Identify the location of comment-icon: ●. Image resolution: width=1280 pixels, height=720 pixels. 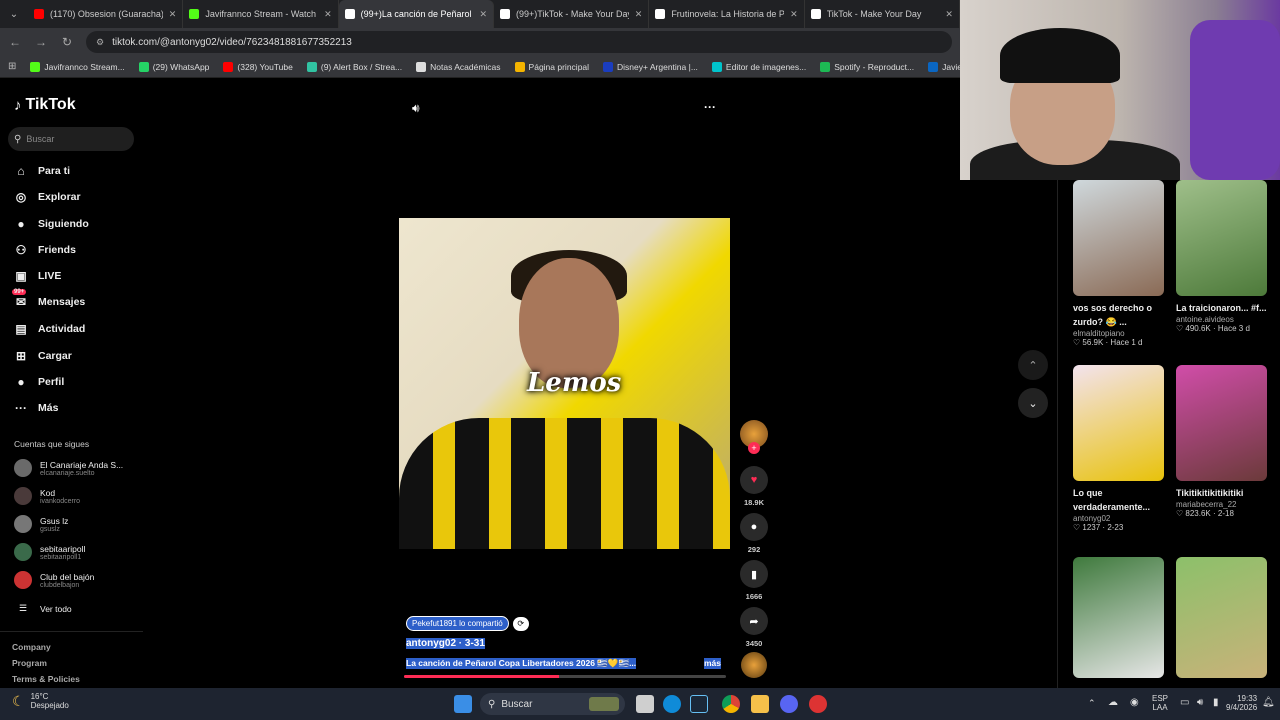
(754, 527).